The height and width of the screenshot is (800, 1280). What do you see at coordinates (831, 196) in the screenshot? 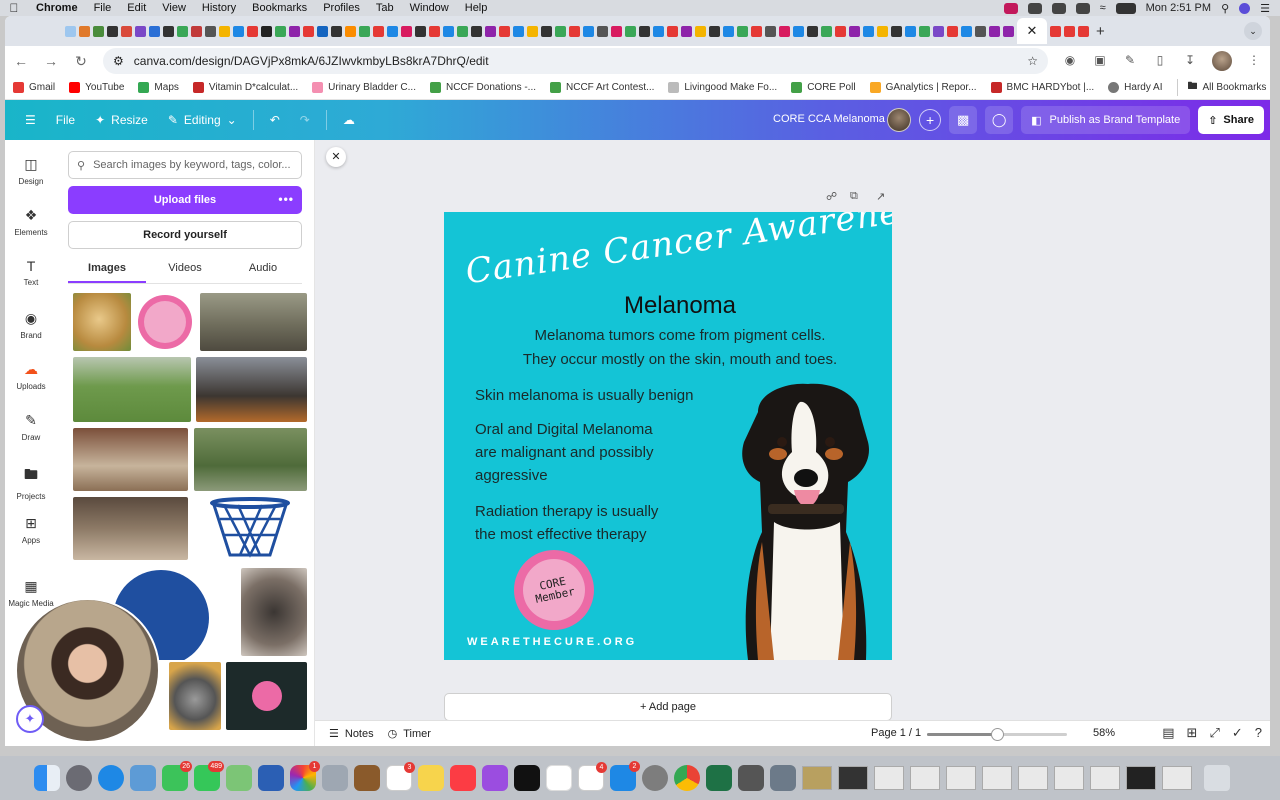
I see `lock-icon: ☍` at bounding box center [831, 196].